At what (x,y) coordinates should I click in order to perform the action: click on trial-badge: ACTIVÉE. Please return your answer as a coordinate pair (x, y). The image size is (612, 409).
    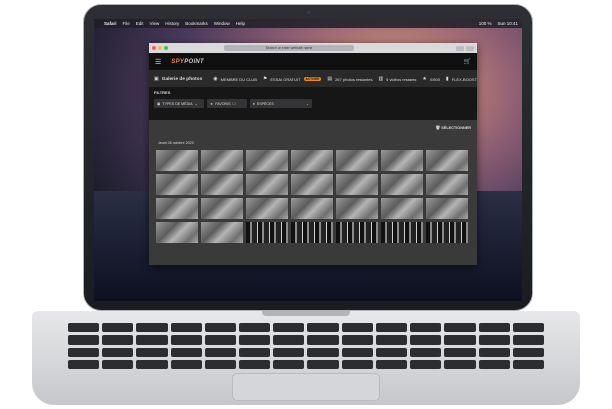
    Looking at the image, I should click on (312, 79).